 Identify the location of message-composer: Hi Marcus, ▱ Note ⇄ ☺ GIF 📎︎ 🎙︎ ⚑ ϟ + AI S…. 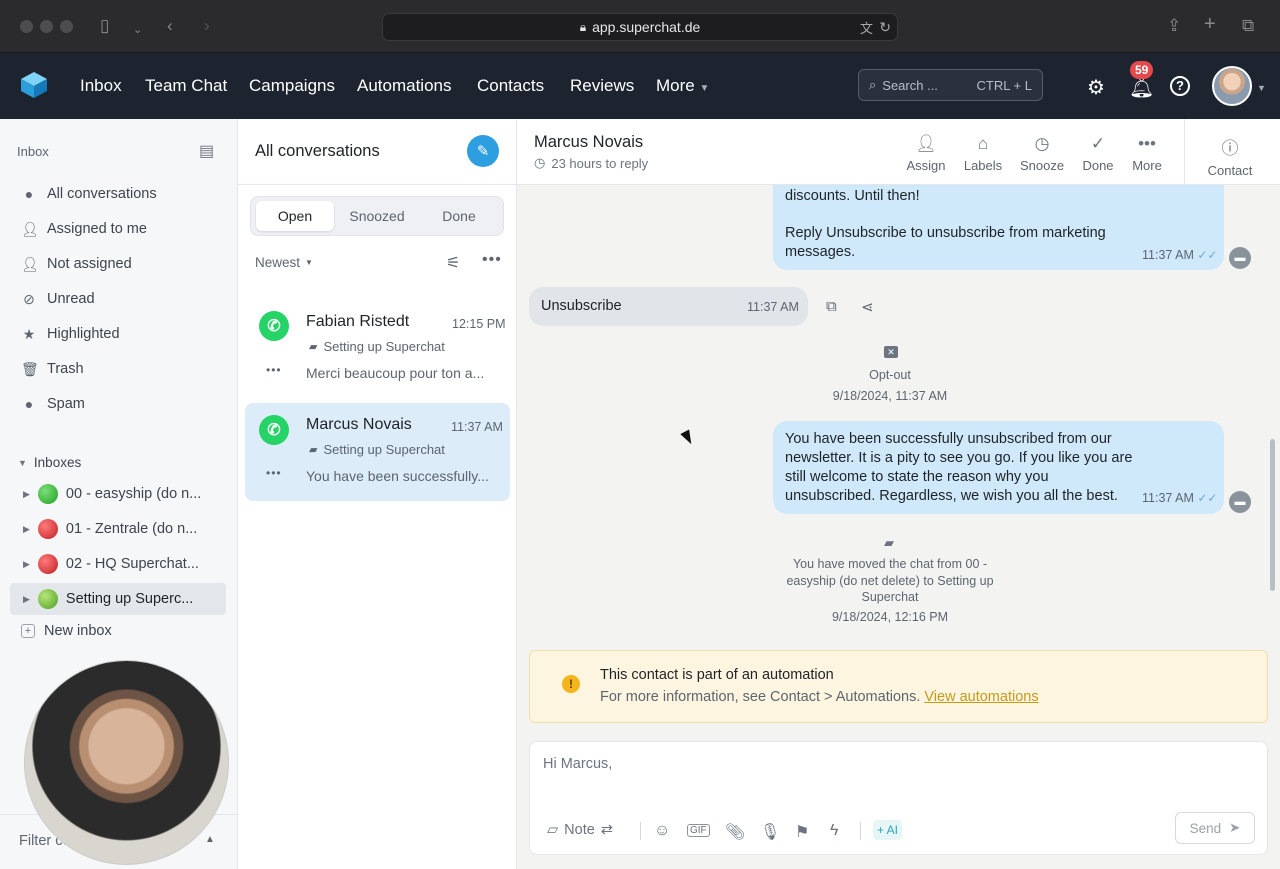
(898, 798).